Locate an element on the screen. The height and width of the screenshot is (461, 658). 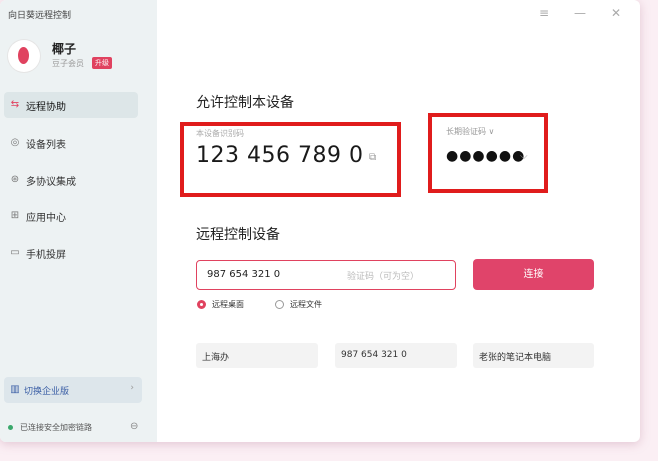
app-grid-icon: ⊞ is located at coordinates (15, 215).